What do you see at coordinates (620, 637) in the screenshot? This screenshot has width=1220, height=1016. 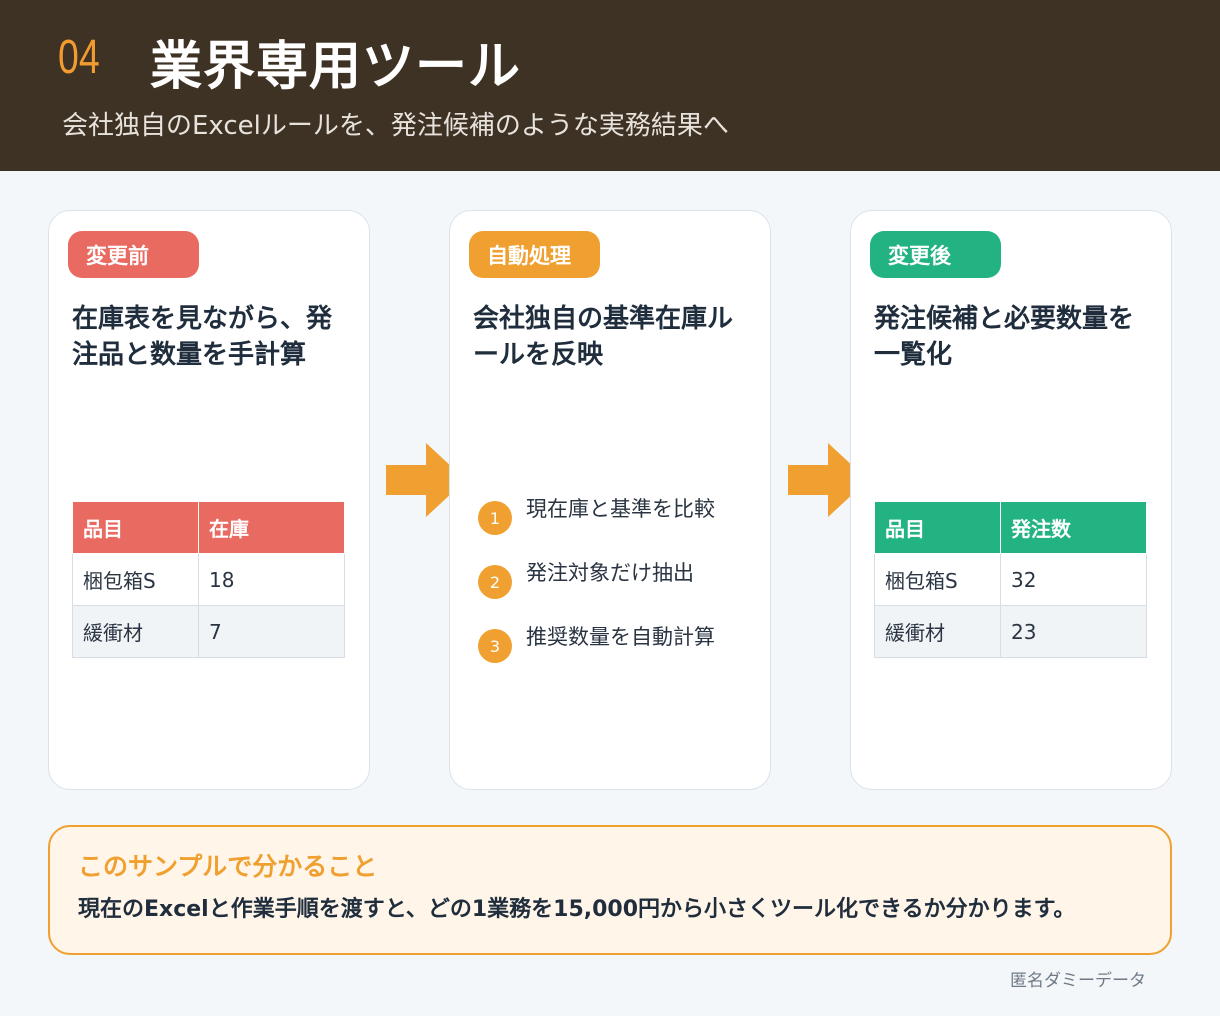 I see `step-text: 推奨数量を自動計算` at bounding box center [620, 637].